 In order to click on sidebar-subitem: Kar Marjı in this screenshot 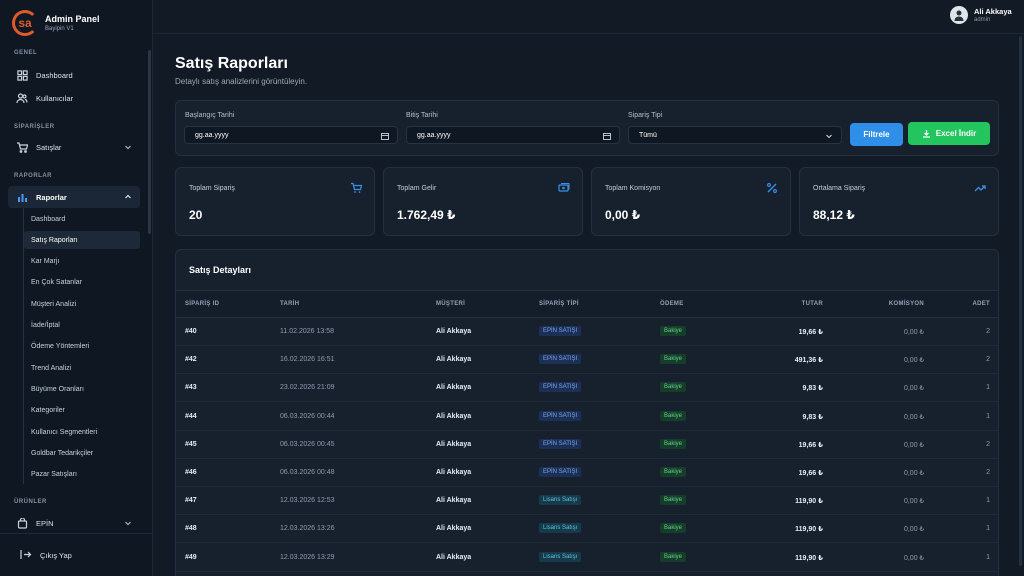, I will do `click(82, 262)`.